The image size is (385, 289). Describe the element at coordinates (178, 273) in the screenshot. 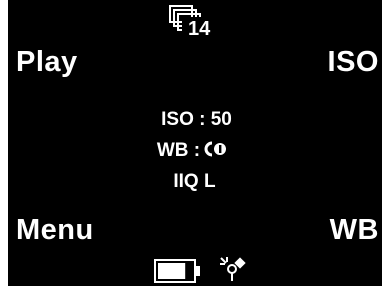

I see `battery-icon` at that location.